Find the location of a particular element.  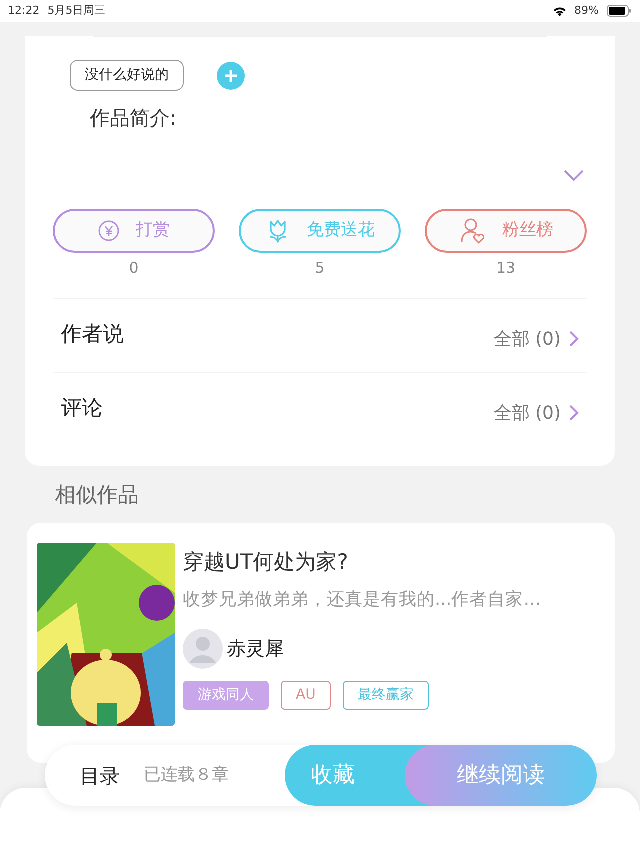

tag-chip: 没什么好说的 is located at coordinates (127, 75).